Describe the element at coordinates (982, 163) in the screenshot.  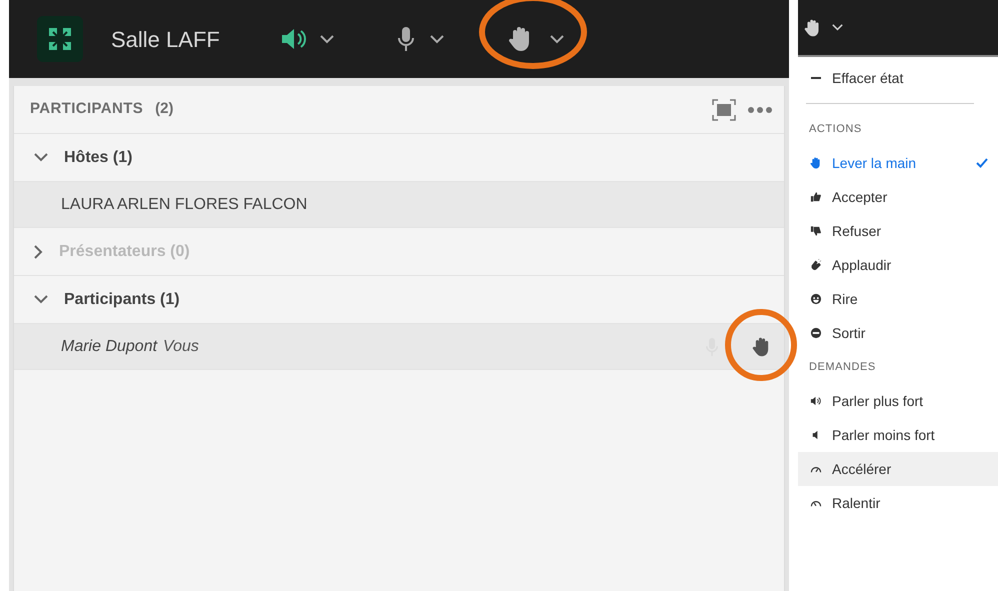
I see `checkmark-icon` at that location.